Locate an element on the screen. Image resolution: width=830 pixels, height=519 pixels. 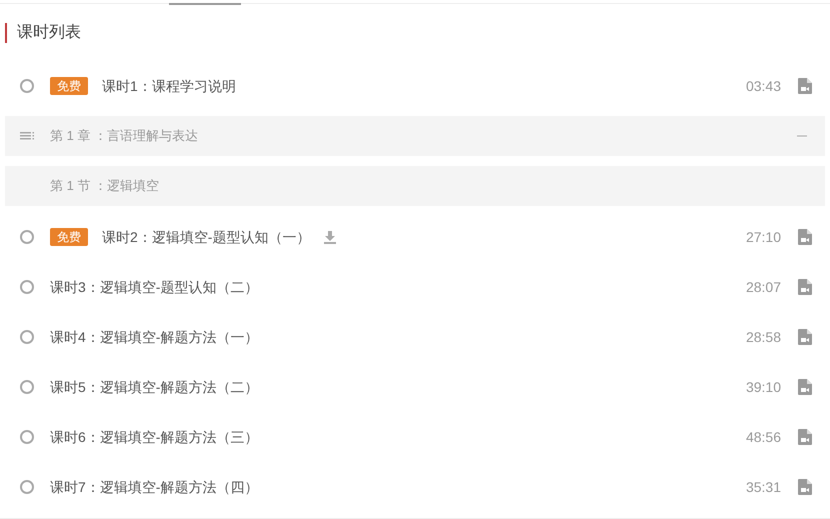
lesson-duration: 35:31 is located at coordinates (763, 487).